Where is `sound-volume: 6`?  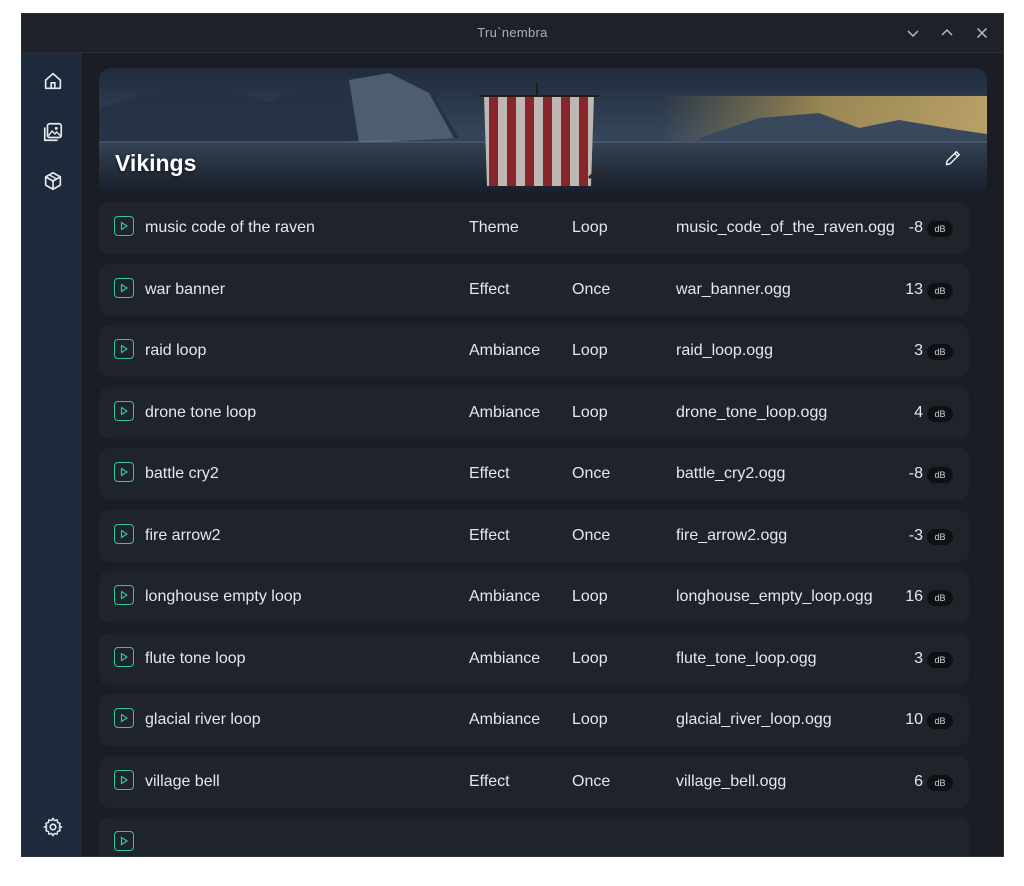
sound-volume: 6 is located at coordinates (918, 782).